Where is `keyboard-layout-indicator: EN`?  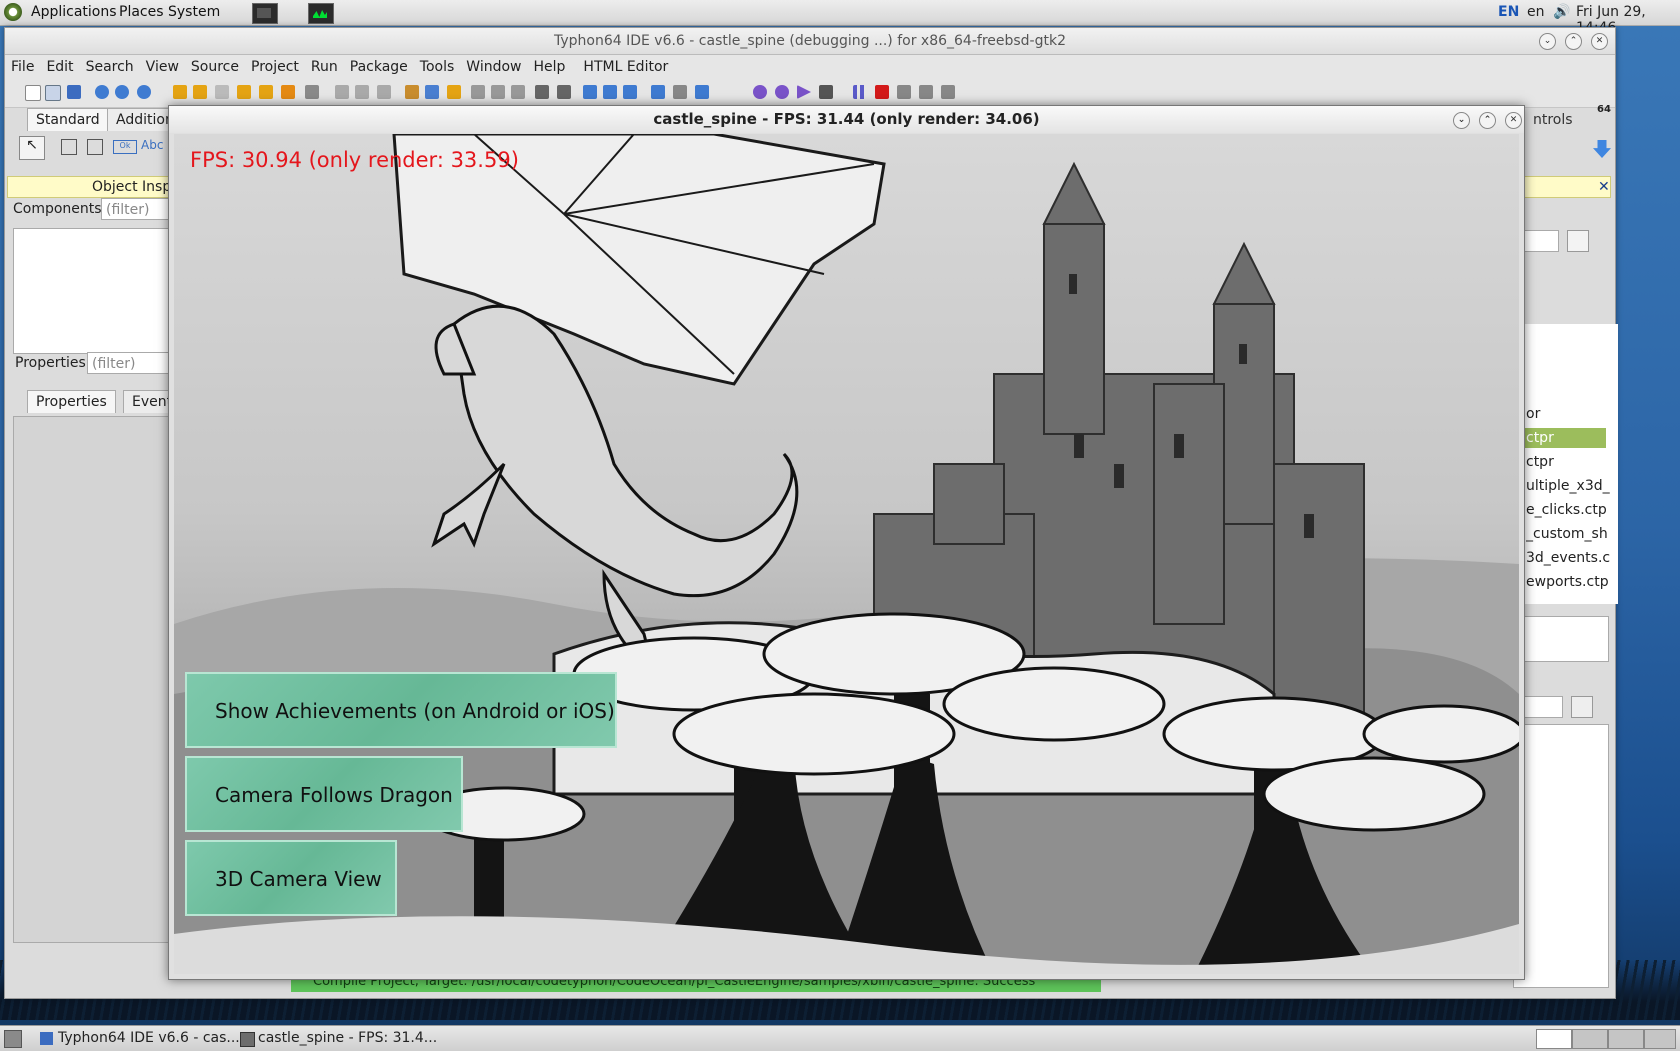 keyboard-layout-indicator: EN is located at coordinates (1508, 12).